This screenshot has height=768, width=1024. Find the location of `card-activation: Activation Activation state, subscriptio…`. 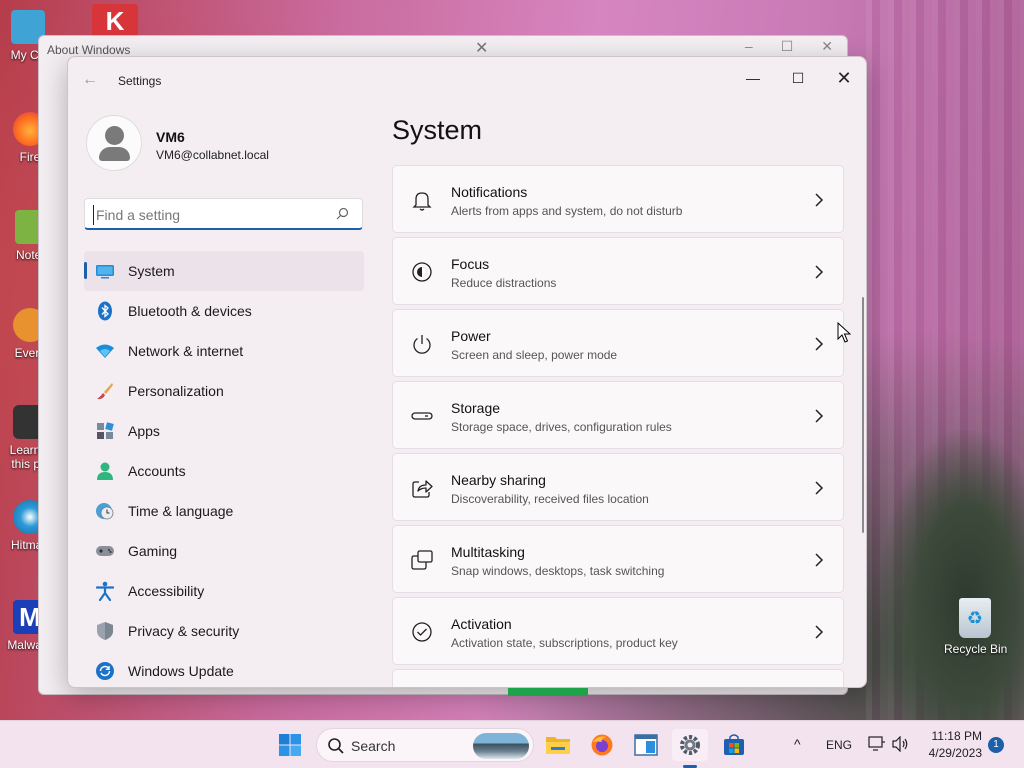

card-activation: Activation Activation state, subscriptio… is located at coordinates (618, 631).